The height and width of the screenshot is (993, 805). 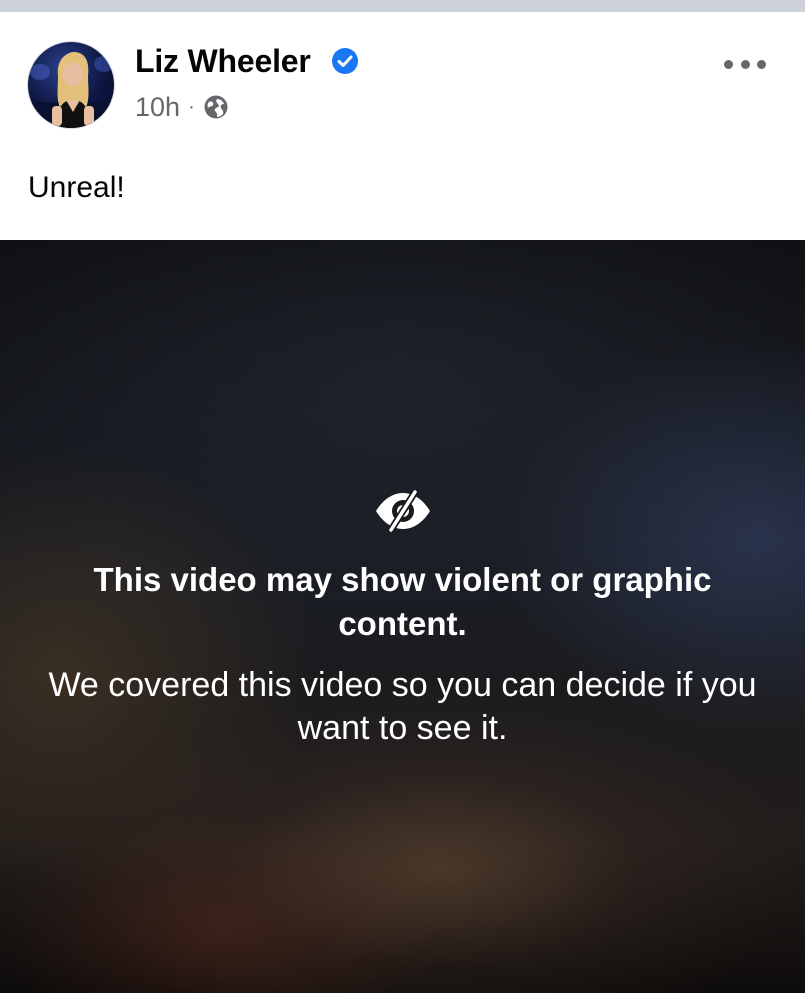 What do you see at coordinates (182, 107) in the screenshot?
I see `post-meta: 10h ·` at bounding box center [182, 107].